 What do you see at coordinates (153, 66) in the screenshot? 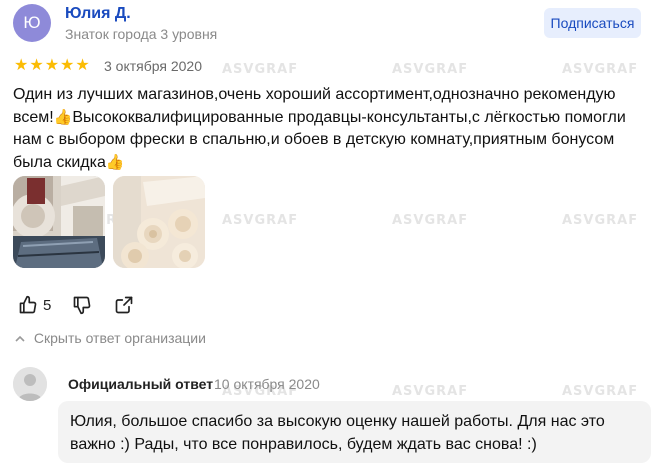
I see `review-date: 3 октября 2020` at bounding box center [153, 66].